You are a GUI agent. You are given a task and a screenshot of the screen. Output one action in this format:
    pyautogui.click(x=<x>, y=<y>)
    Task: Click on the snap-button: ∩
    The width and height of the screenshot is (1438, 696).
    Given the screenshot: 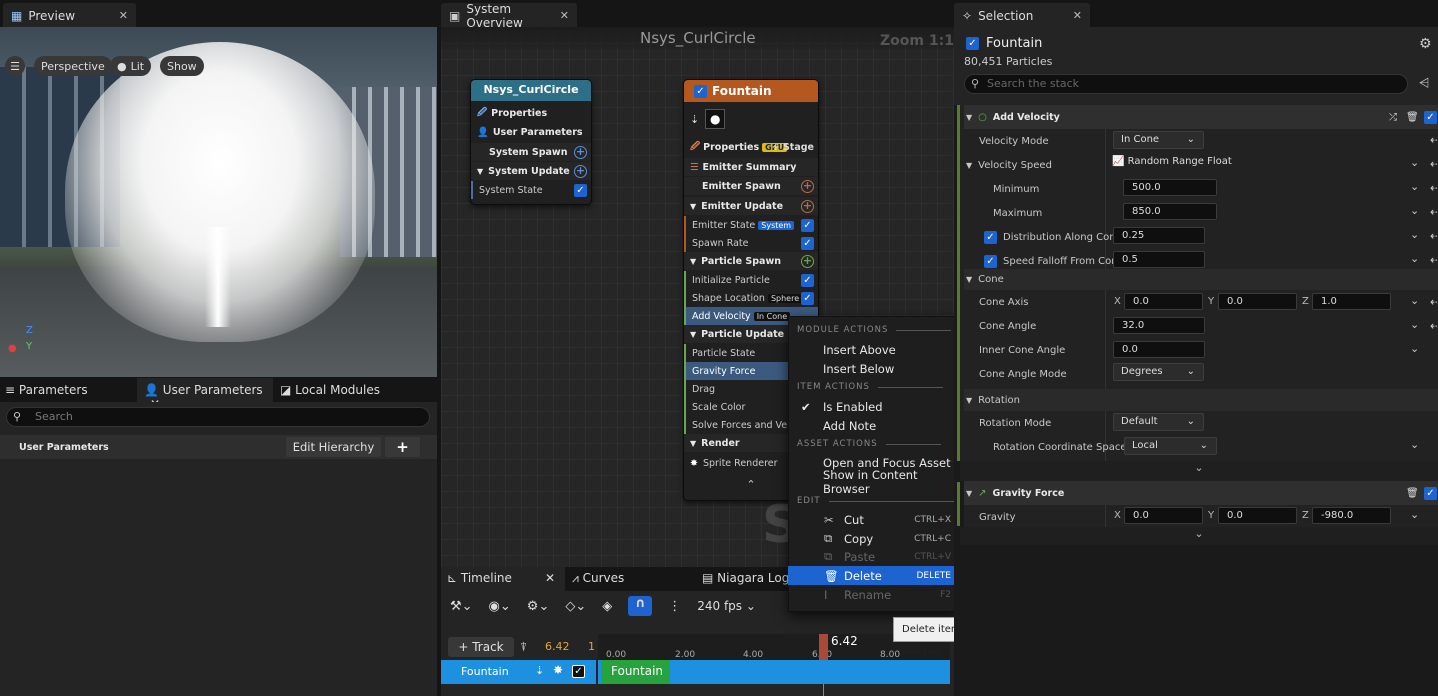 What is the action you would take?
    pyautogui.click(x=640, y=606)
    